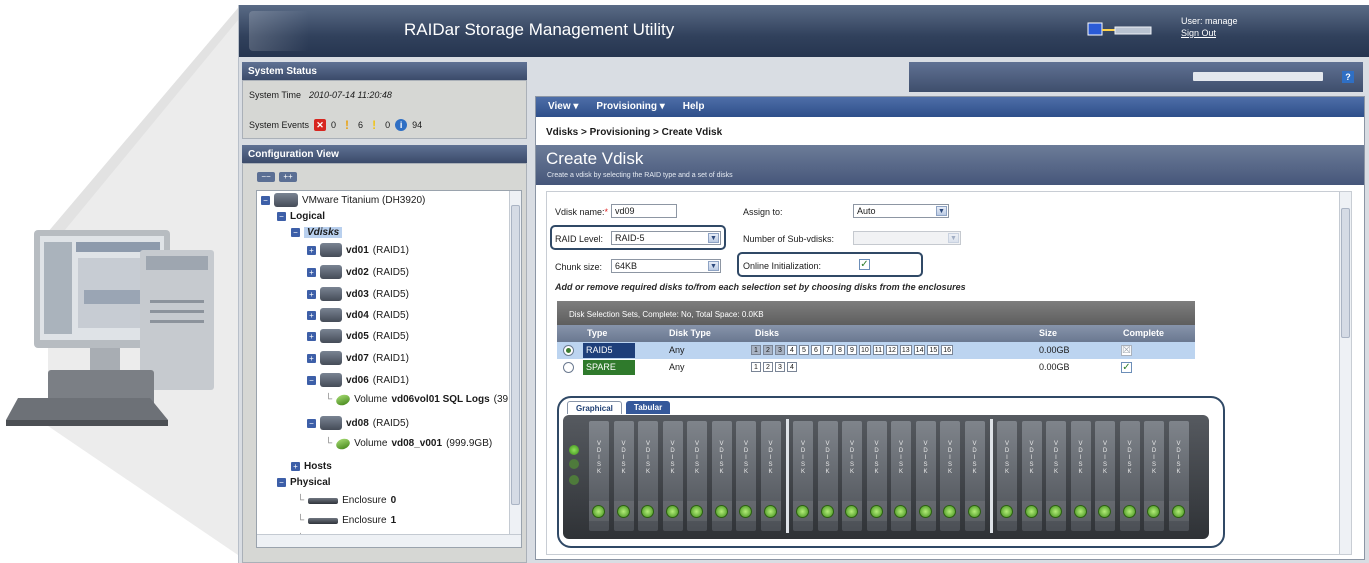 The height and width of the screenshot is (563, 1369). Describe the element at coordinates (384, 71) in the screenshot. I see `system-status-heading: System Status` at that location.